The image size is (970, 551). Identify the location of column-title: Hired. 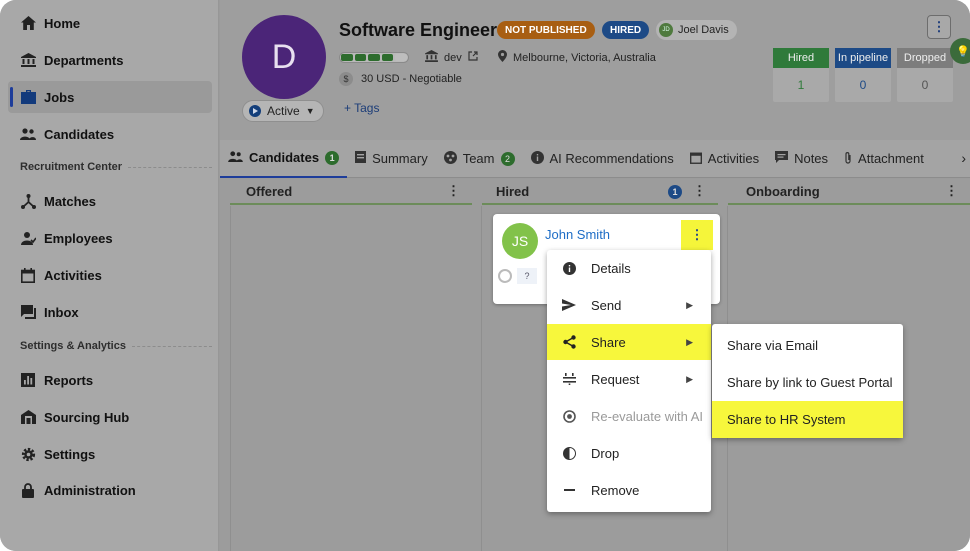
(513, 191).